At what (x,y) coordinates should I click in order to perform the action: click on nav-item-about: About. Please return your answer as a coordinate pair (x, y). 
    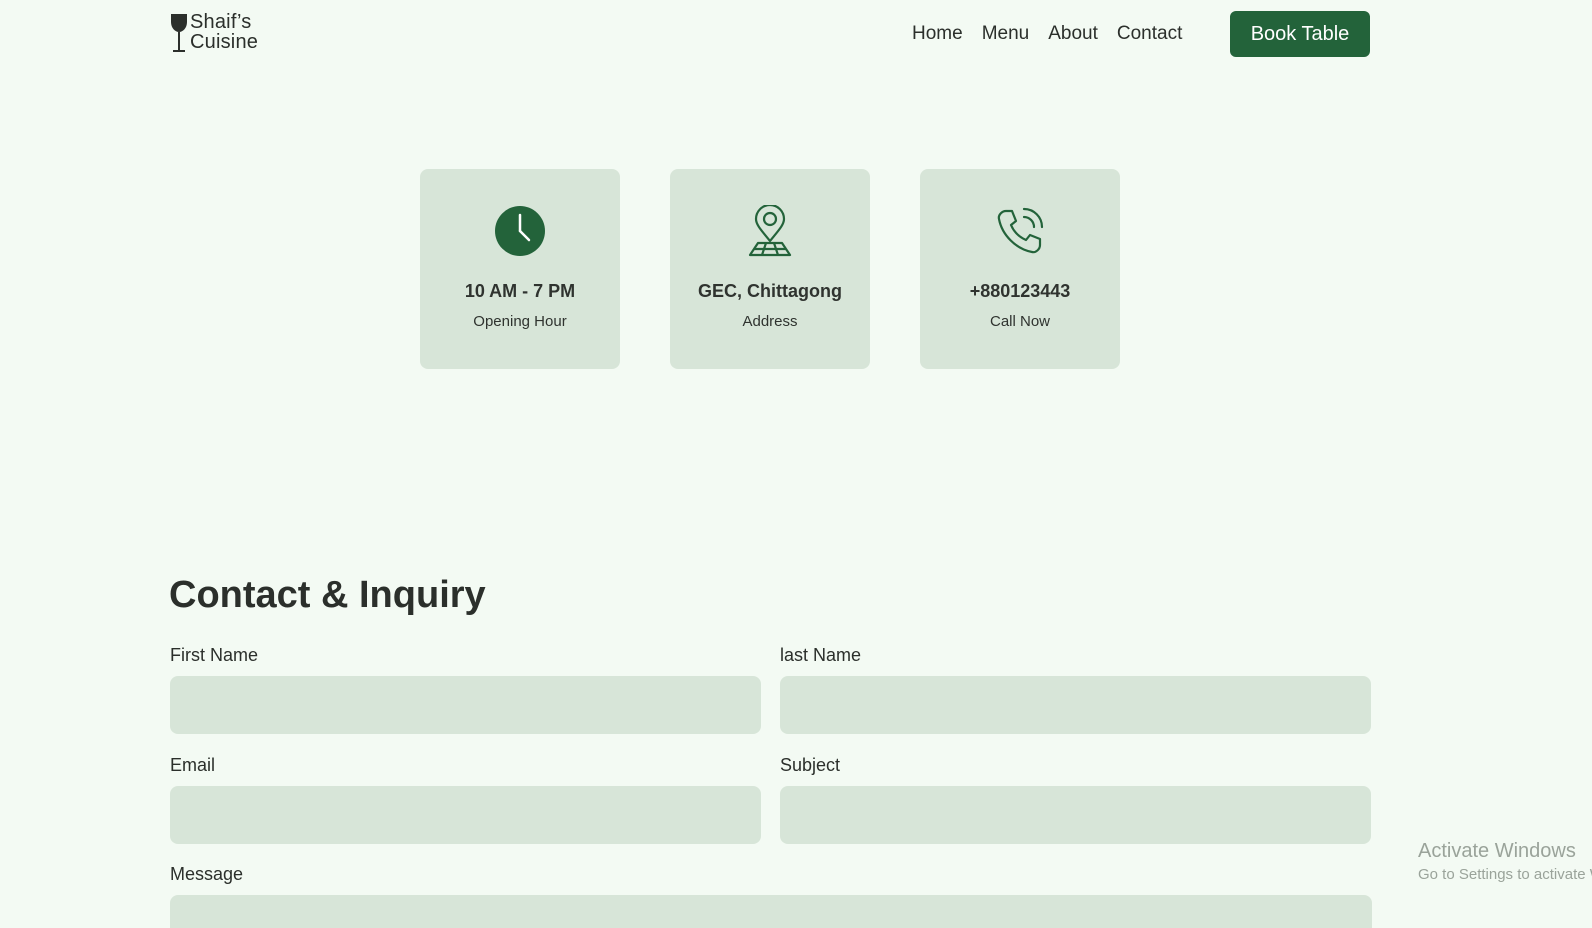
    Looking at the image, I should click on (1073, 34).